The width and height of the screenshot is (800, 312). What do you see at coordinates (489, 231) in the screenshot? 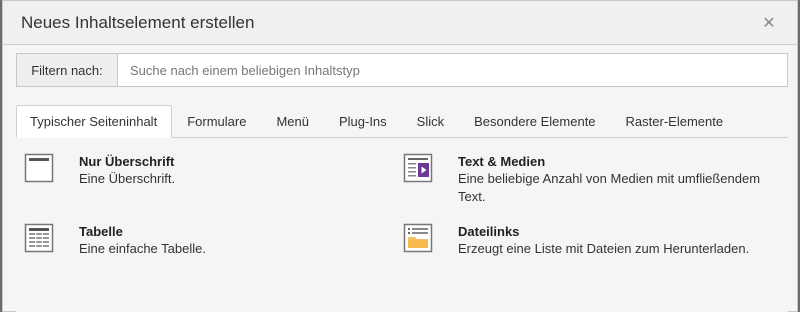
I see `item-title: Dateilinks` at bounding box center [489, 231].